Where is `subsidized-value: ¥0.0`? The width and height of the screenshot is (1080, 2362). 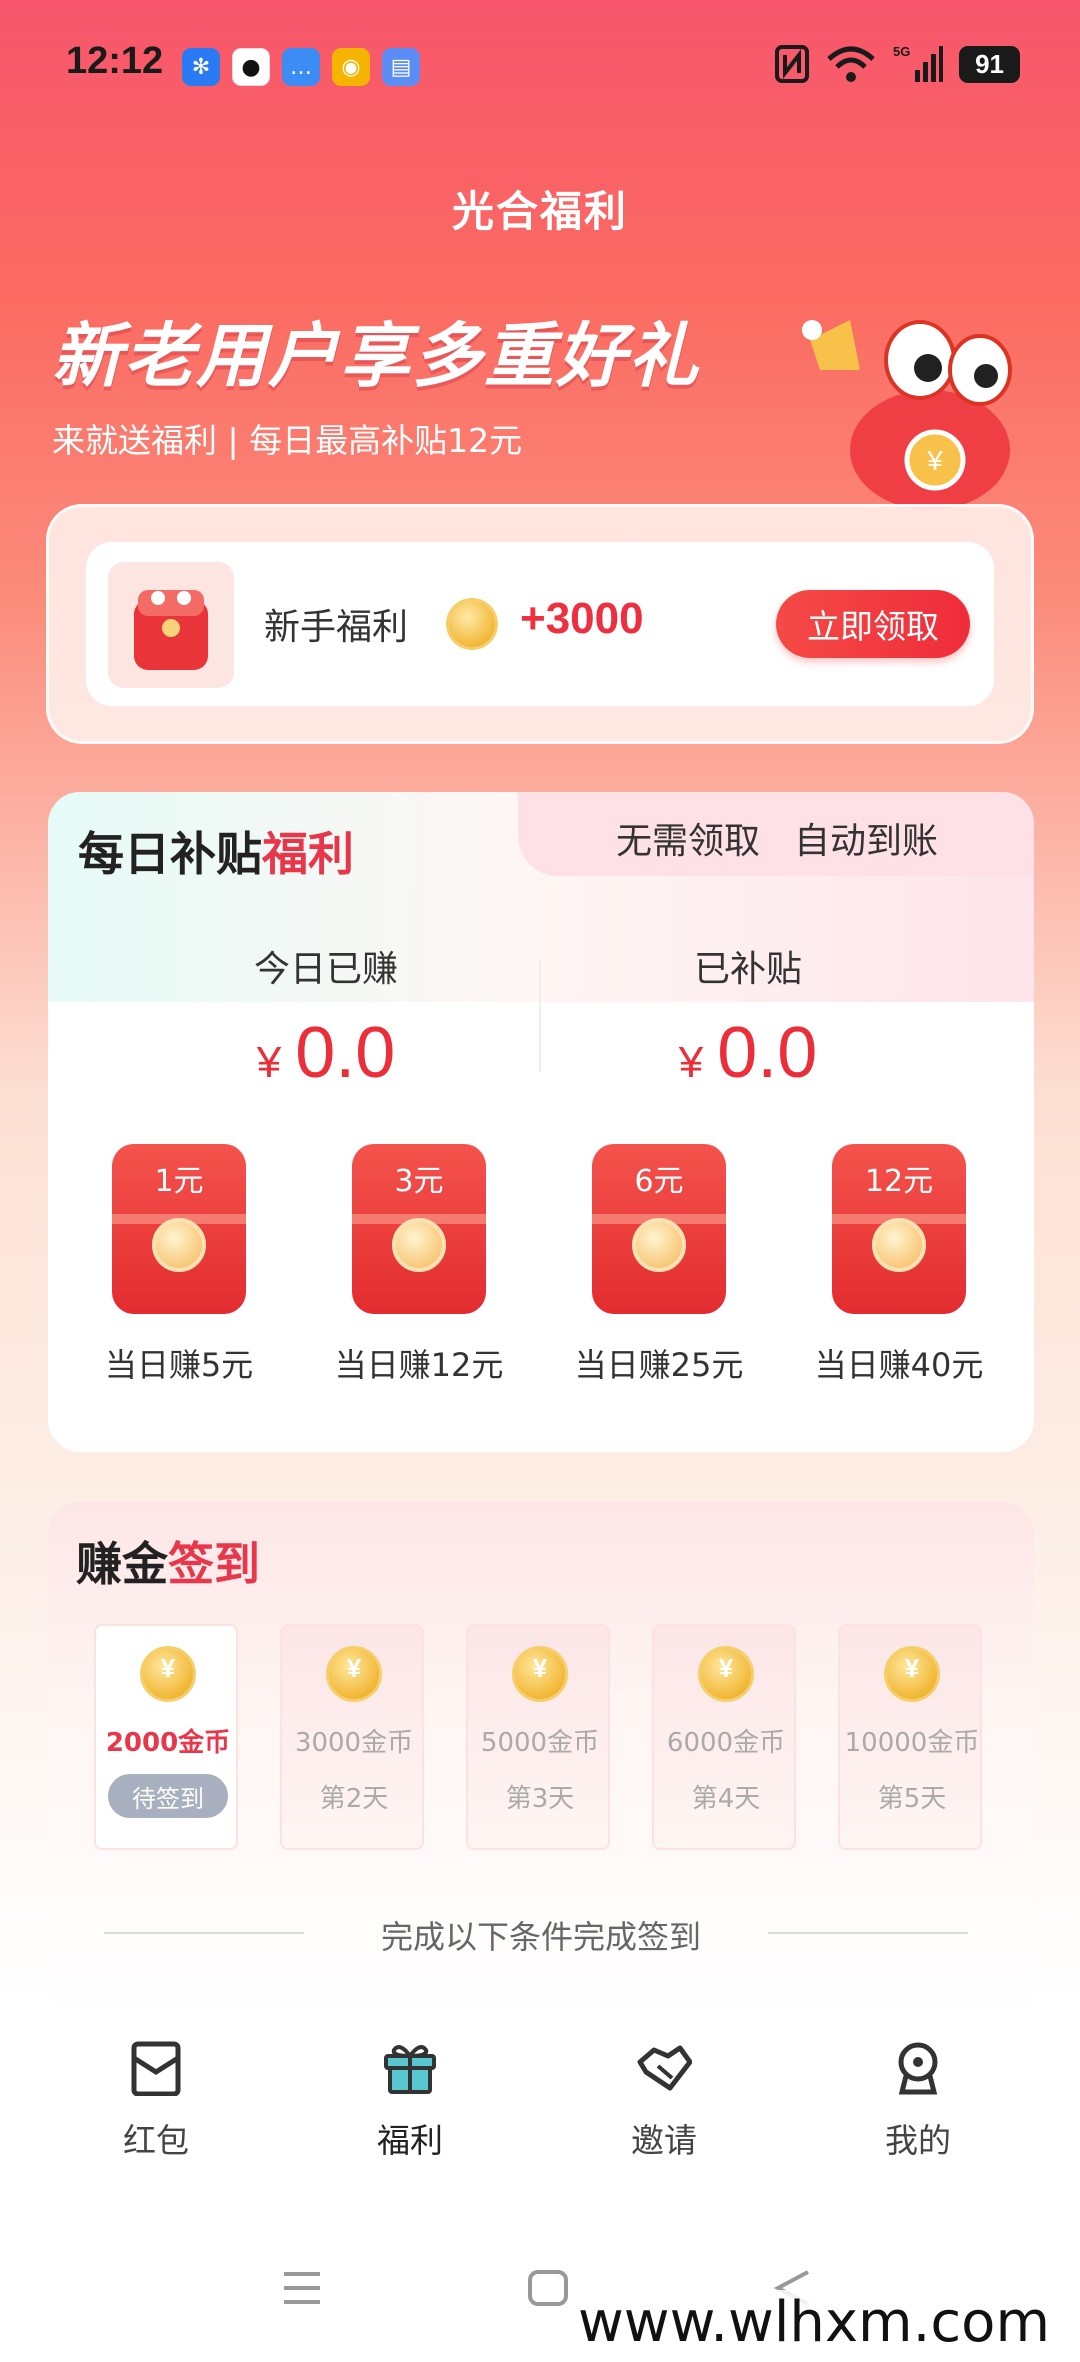 subsidized-value: ¥0.0 is located at coordinates (748, 1053).